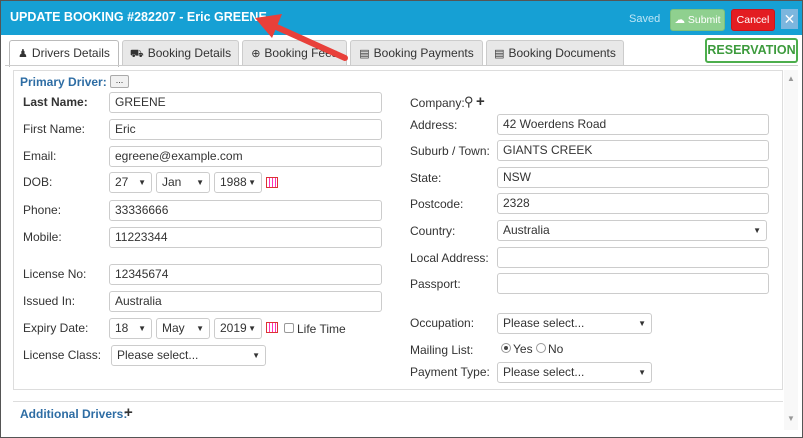 The height and width of the screenshot is (438, 803). Describe the element at coordinates (245, 102) in the screenshot. I see `last-name-field: GREENE` at that location.